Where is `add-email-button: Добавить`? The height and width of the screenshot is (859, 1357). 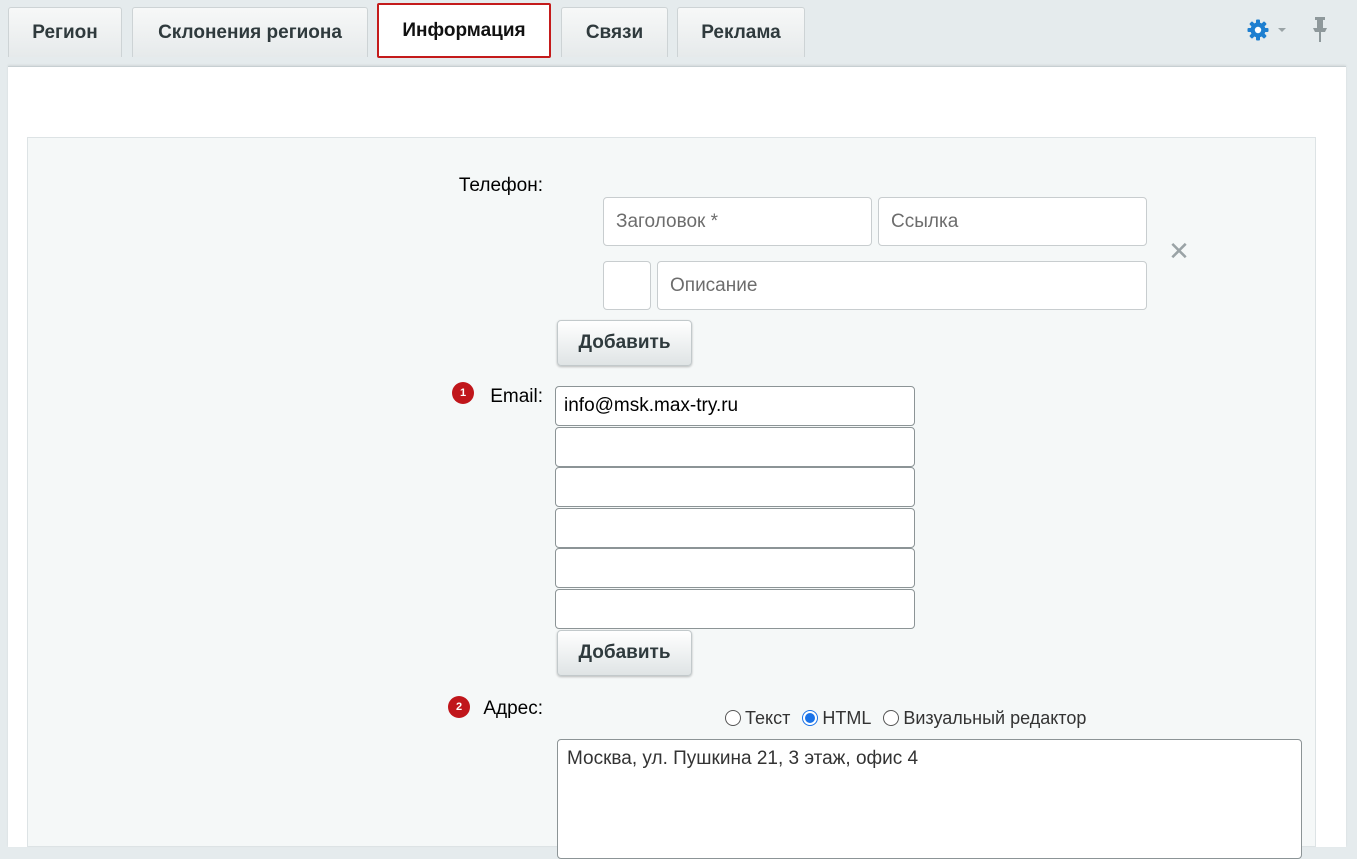
add-email-button: Добавить is located at coordinates (624, 653).